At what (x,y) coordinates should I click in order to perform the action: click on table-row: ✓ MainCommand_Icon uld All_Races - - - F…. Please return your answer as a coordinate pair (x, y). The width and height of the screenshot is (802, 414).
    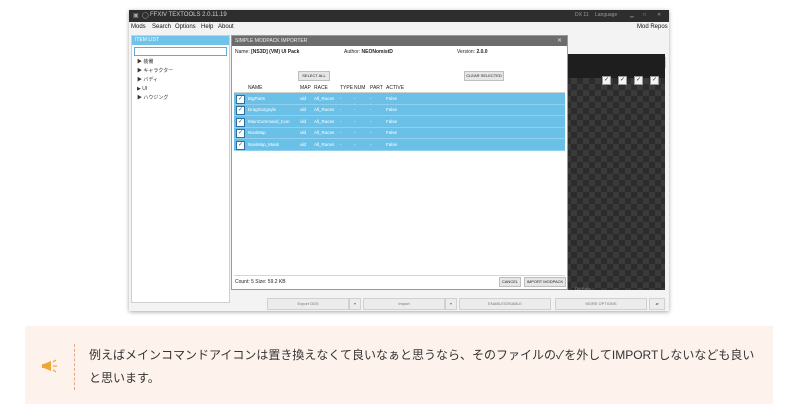
    Looking at the image, I should click on (399, 122).